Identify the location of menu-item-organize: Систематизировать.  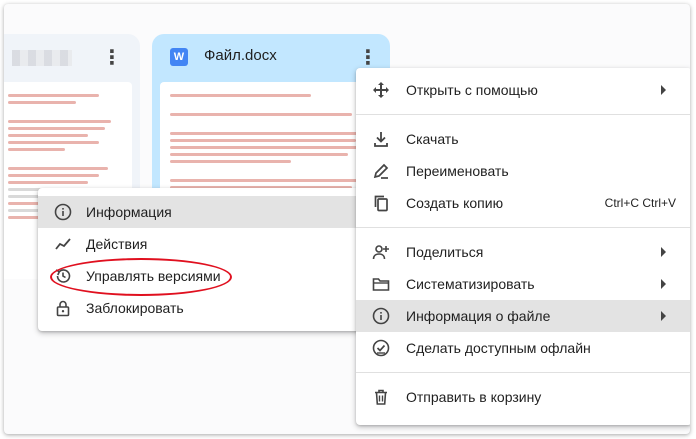
(523, 284).